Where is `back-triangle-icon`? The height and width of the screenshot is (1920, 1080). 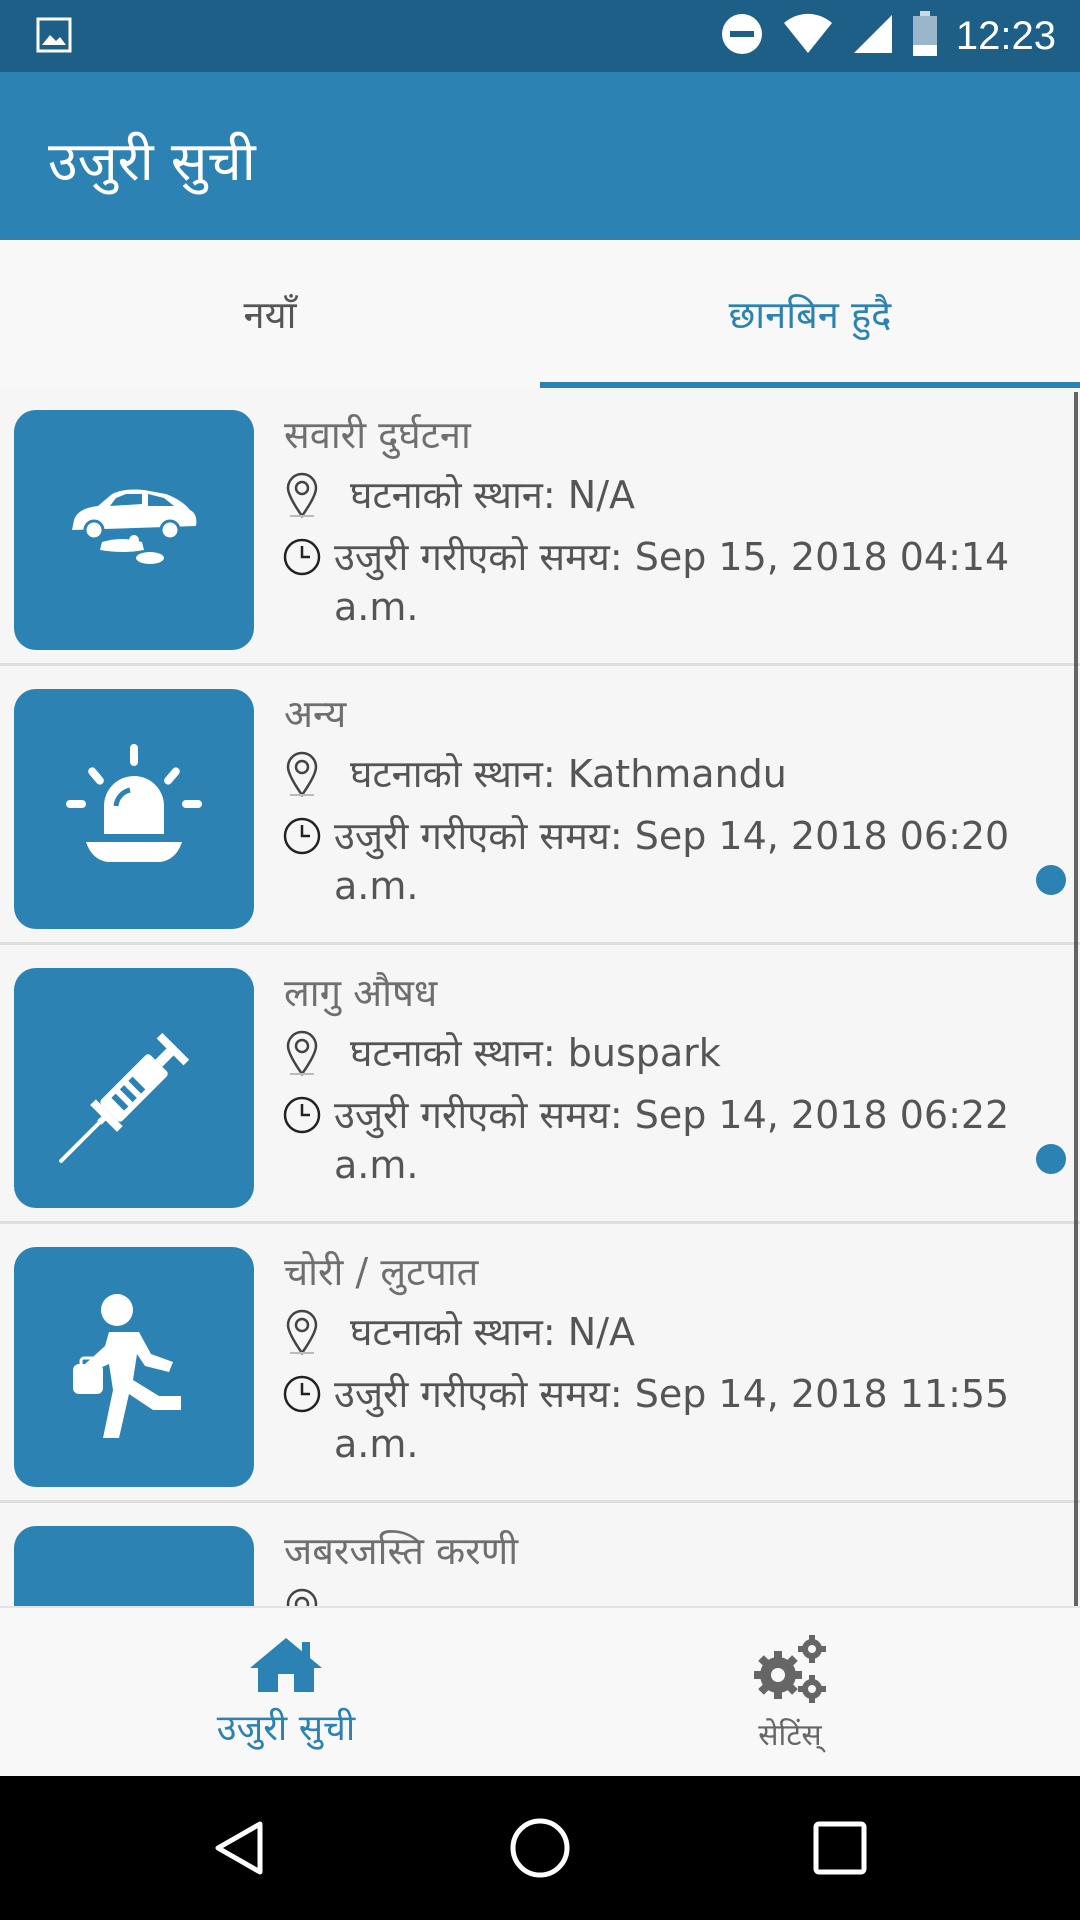 back-triangle-icon is located at coordinates (239, 1848).